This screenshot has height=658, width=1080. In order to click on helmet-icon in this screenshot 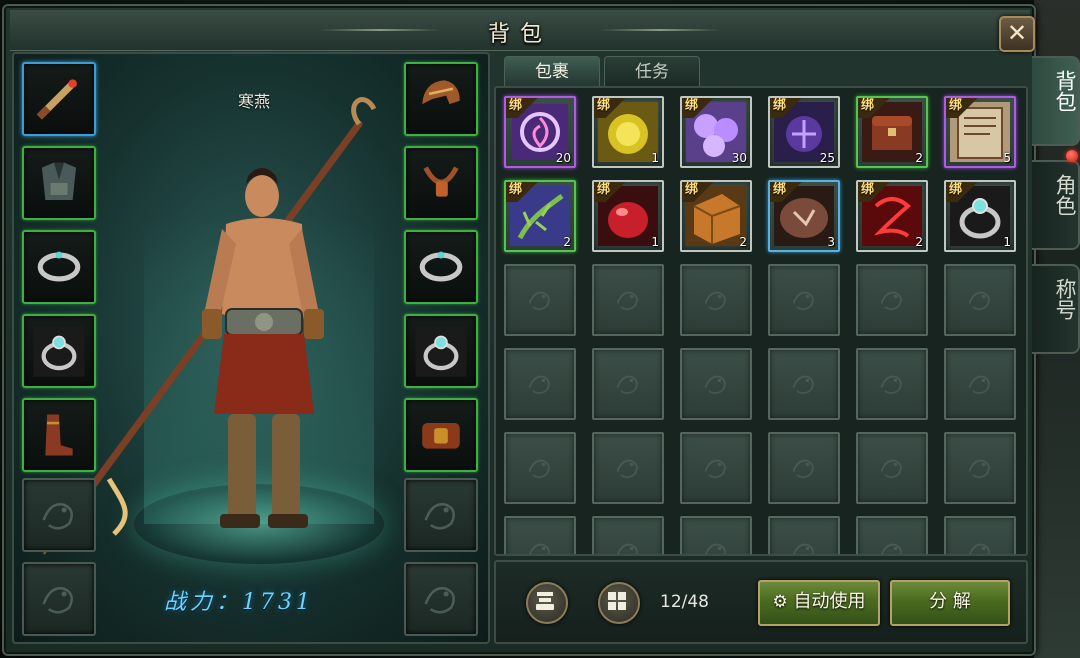, I will do `click(441, 92)`.